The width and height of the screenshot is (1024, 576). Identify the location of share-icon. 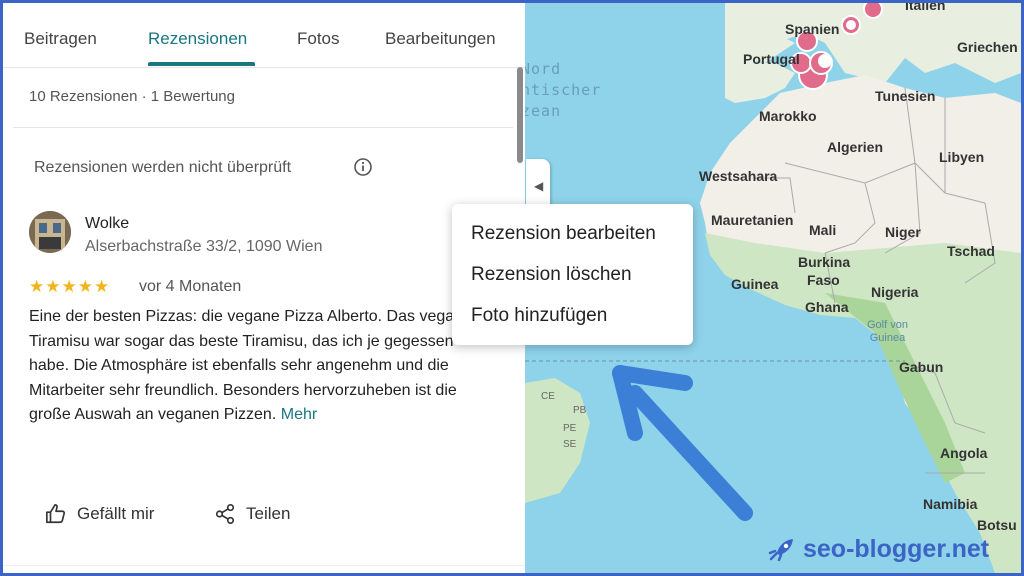
(225, 514).